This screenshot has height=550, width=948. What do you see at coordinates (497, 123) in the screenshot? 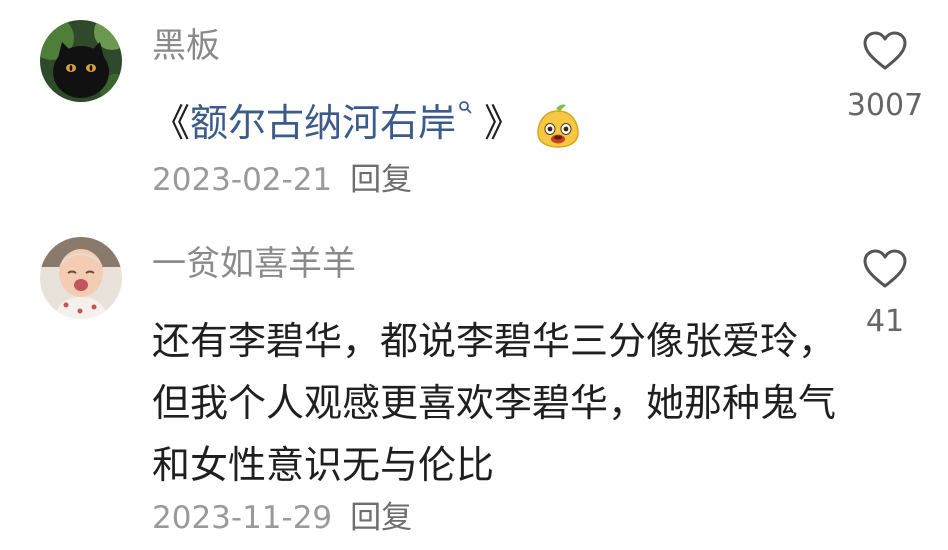
I see `book-title-suffix: 》` at bounding box center [497, 123].